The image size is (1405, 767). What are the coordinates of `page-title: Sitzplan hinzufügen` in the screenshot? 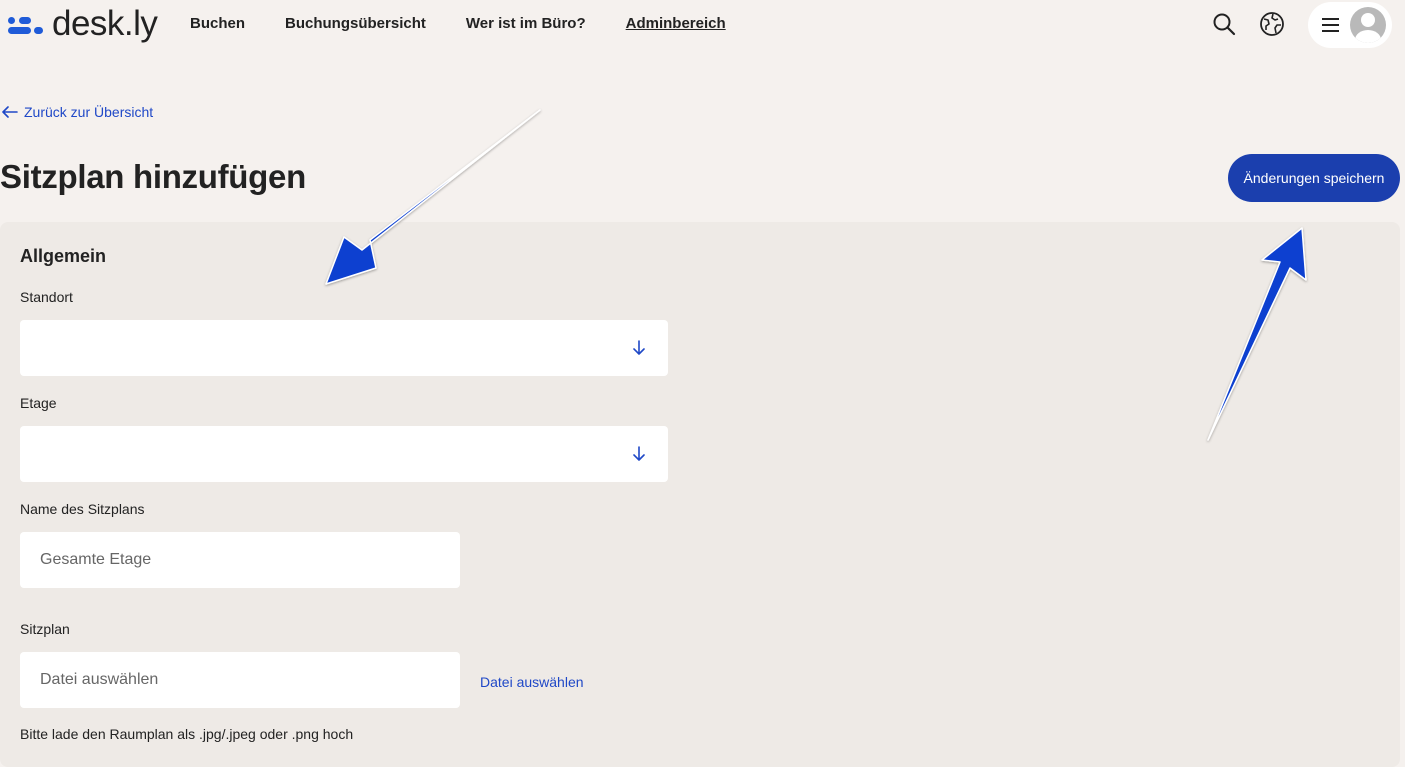 It's located at (153, 176).